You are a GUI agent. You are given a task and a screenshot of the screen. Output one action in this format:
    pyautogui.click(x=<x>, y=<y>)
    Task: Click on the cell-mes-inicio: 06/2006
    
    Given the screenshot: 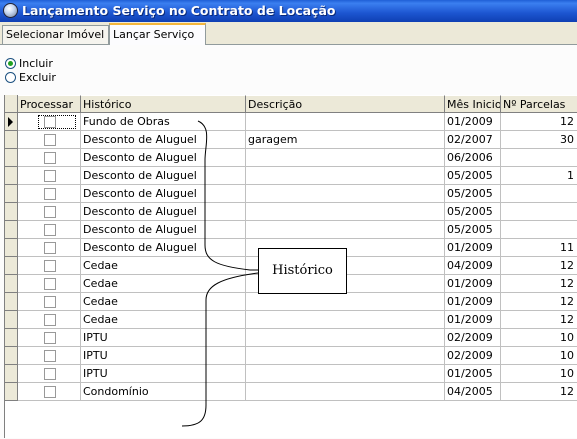 What is the action you would take?
    pyautogui.click(x=473, y=158)
    